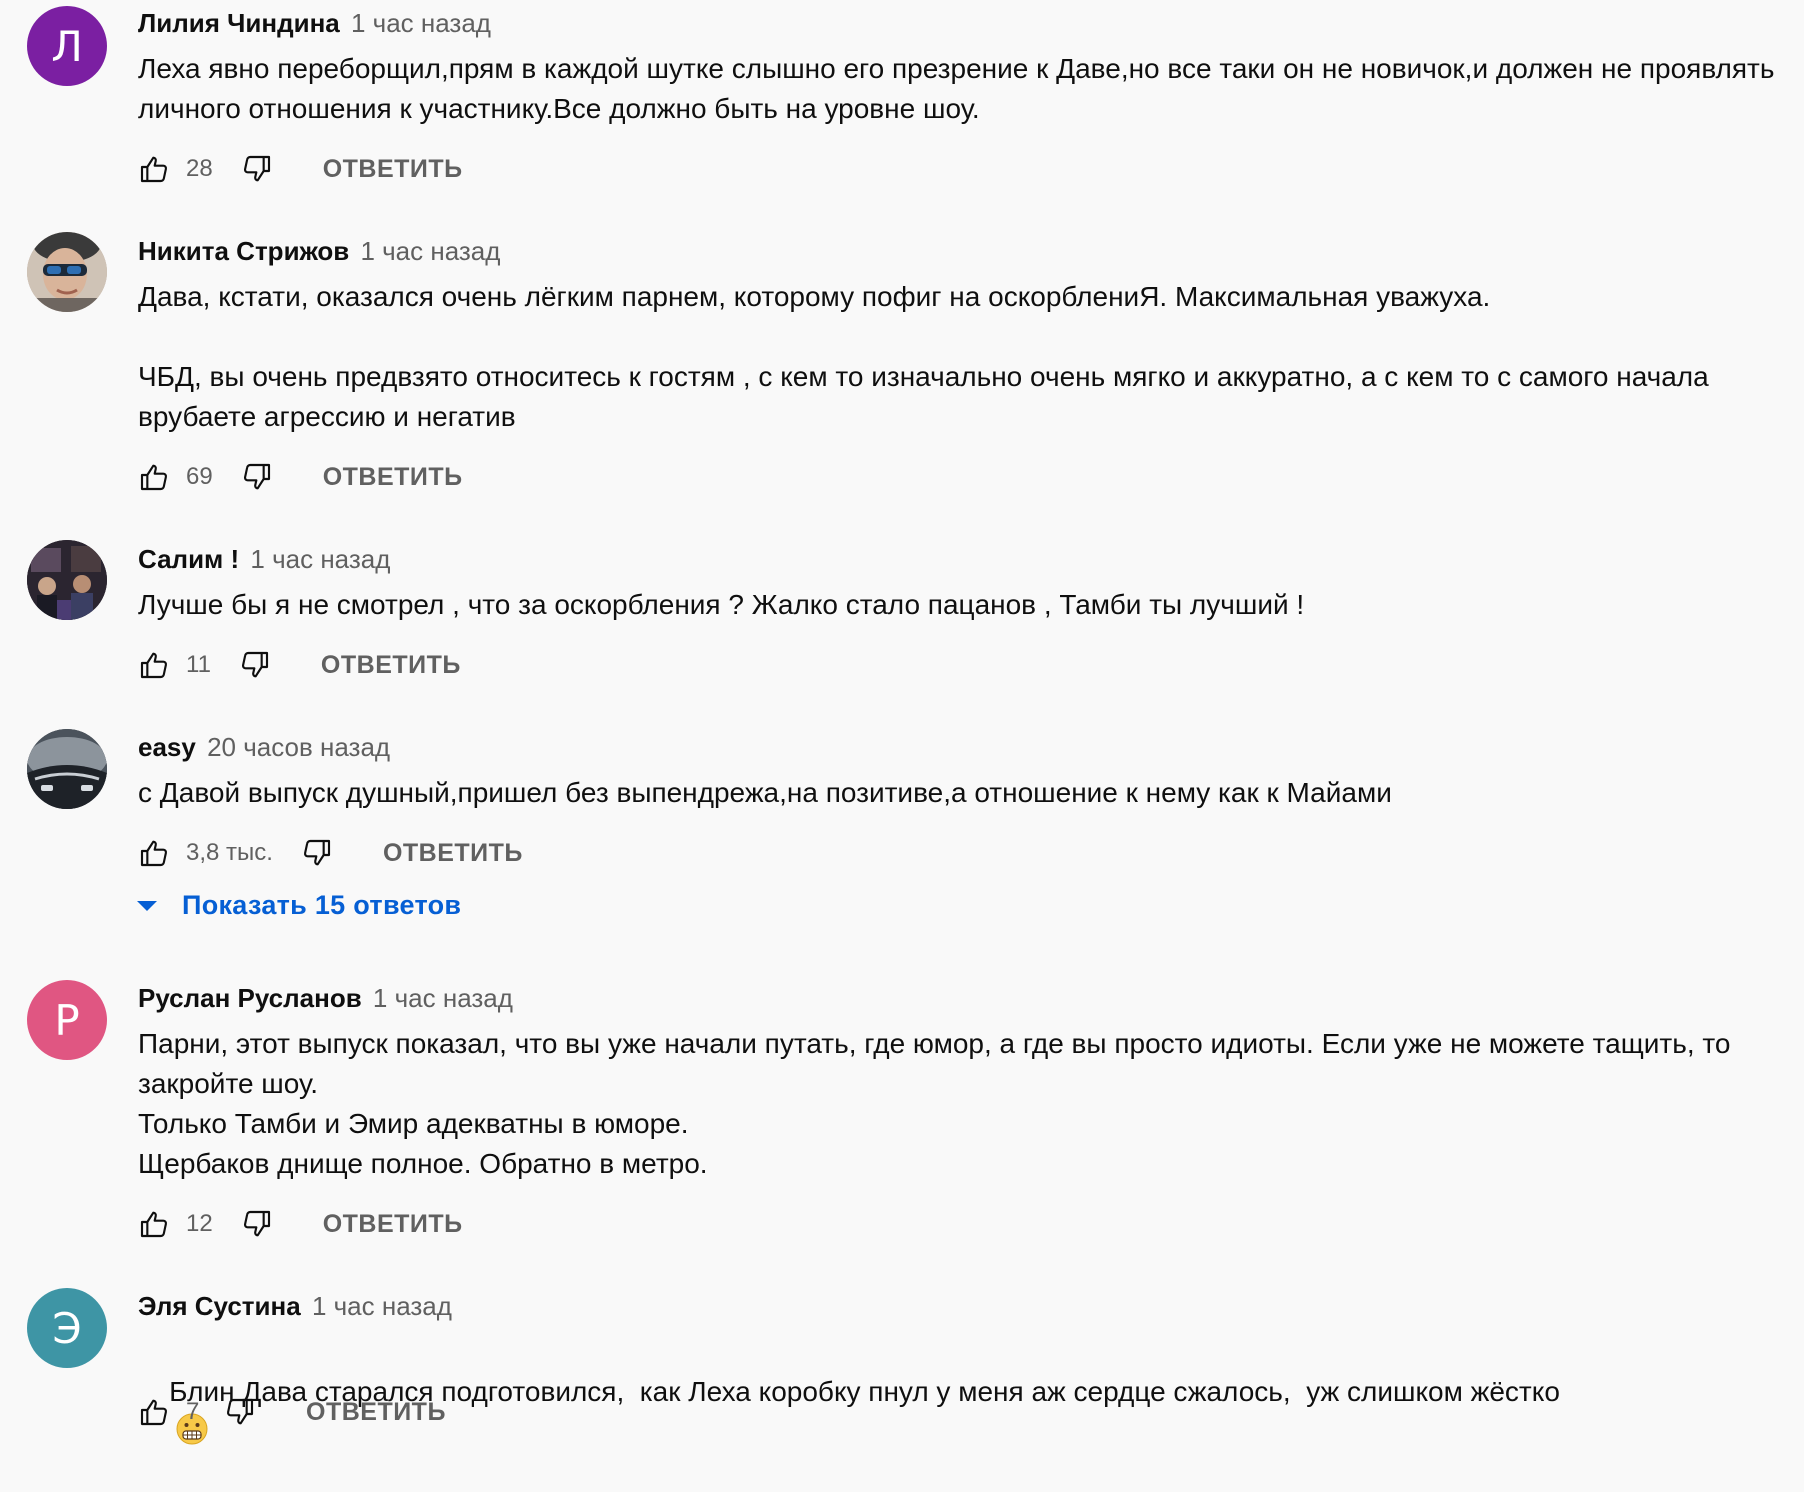  What do you see at coordinates (199, 1223) in the screenshot?
I see `like-count: 12` at bounding box center [199, 1223].